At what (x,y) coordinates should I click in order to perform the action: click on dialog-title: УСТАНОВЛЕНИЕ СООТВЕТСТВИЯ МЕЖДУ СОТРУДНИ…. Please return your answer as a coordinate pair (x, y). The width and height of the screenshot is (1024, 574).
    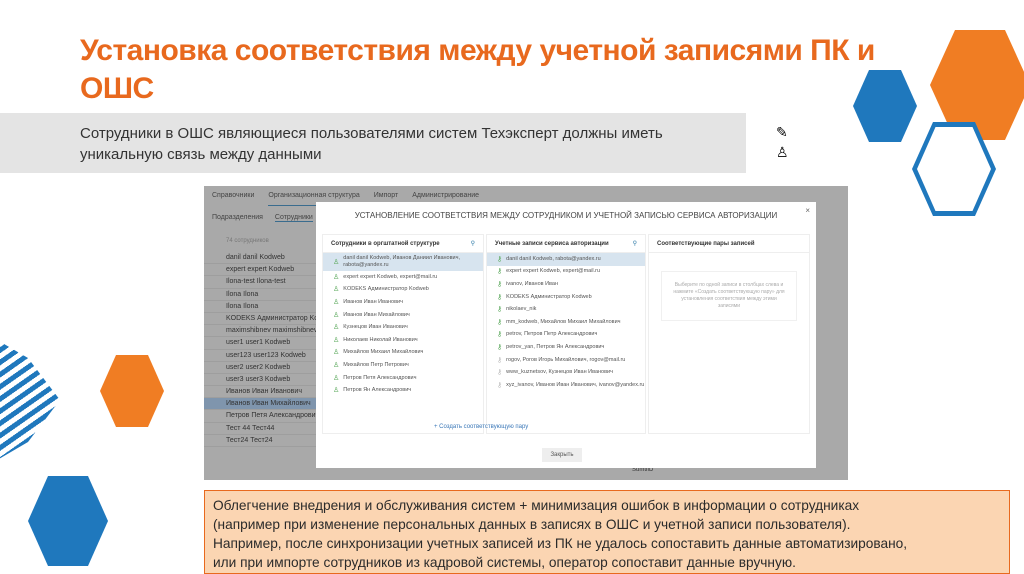
    Looking at the image, I should click on (566, 215).